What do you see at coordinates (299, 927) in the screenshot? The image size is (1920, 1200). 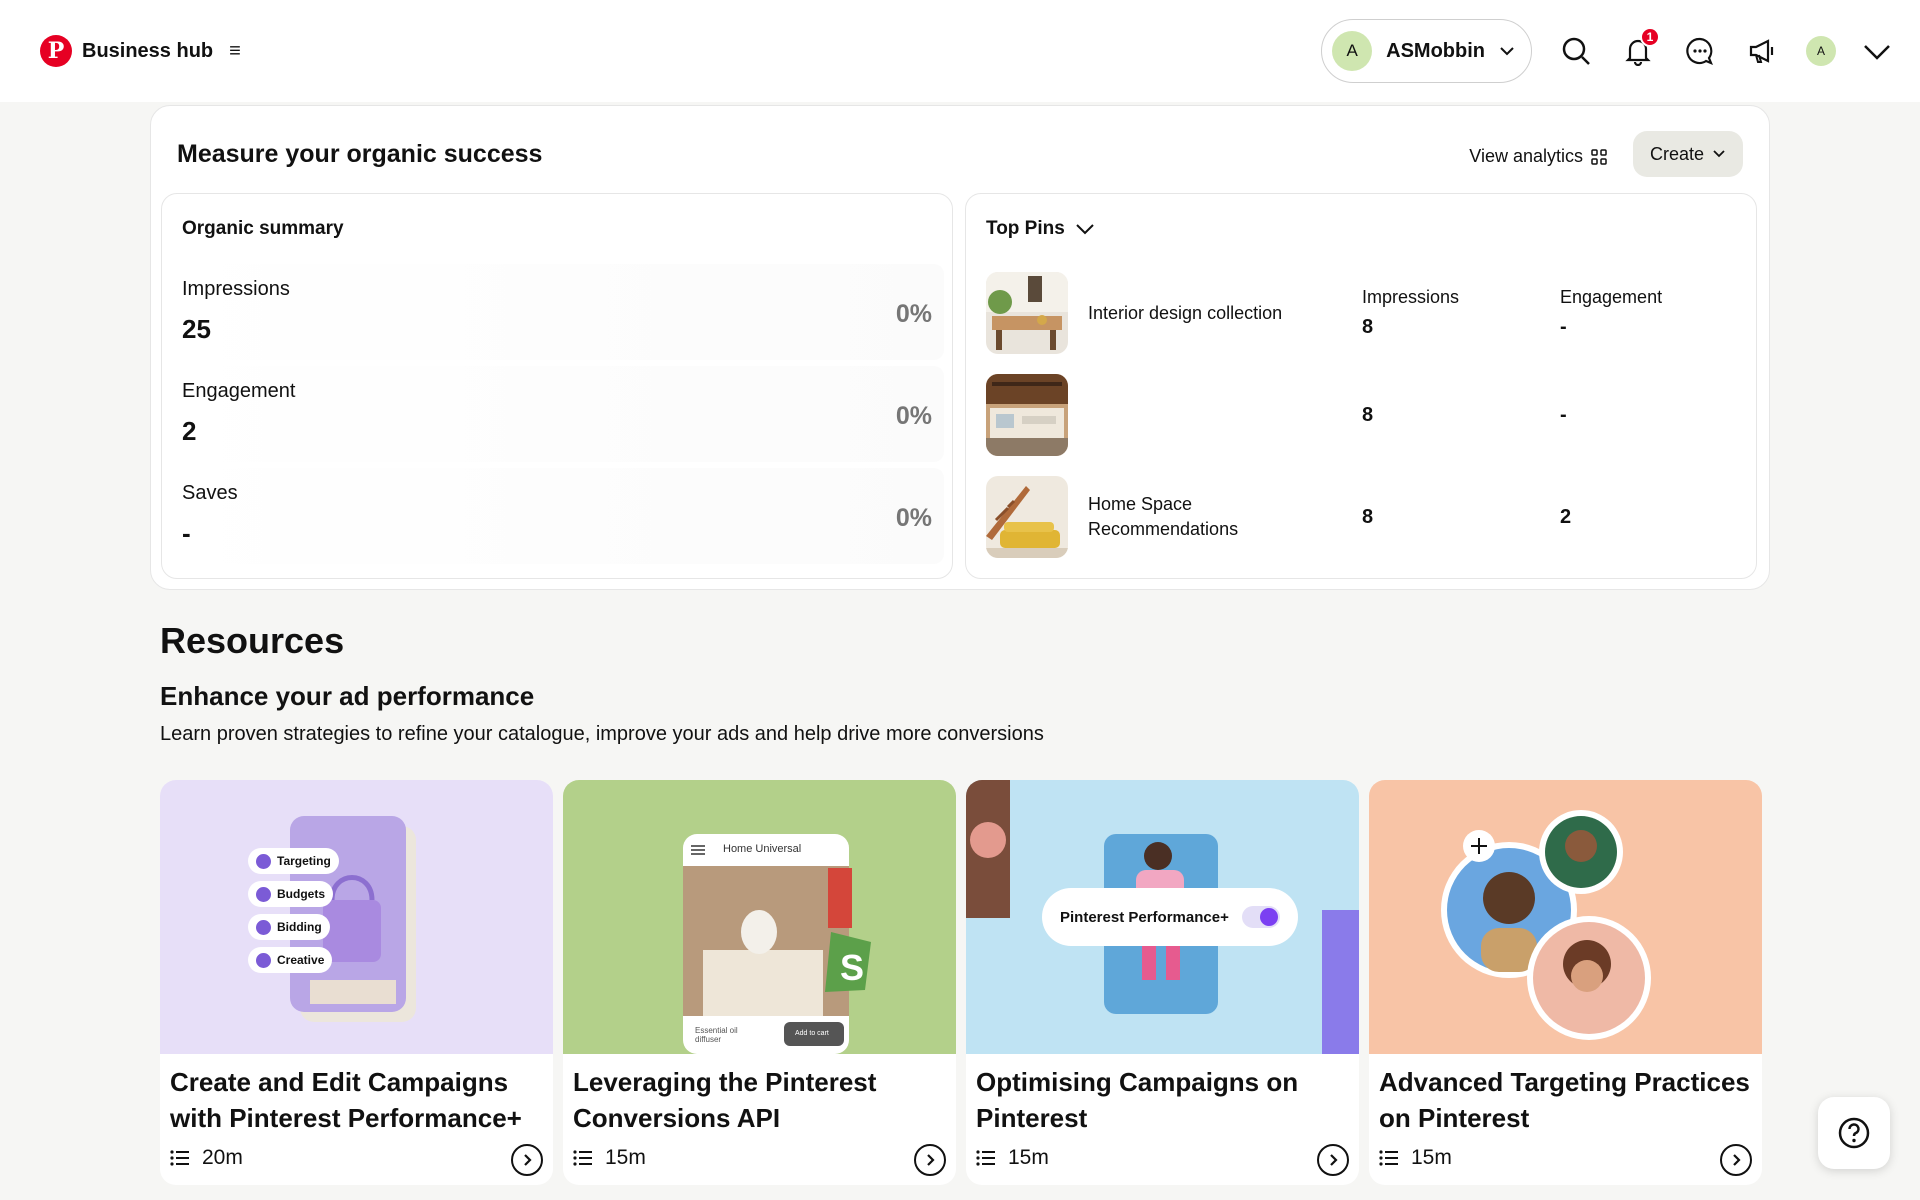 I see `pill-label: Bidding` at bounding box center [299, 927].